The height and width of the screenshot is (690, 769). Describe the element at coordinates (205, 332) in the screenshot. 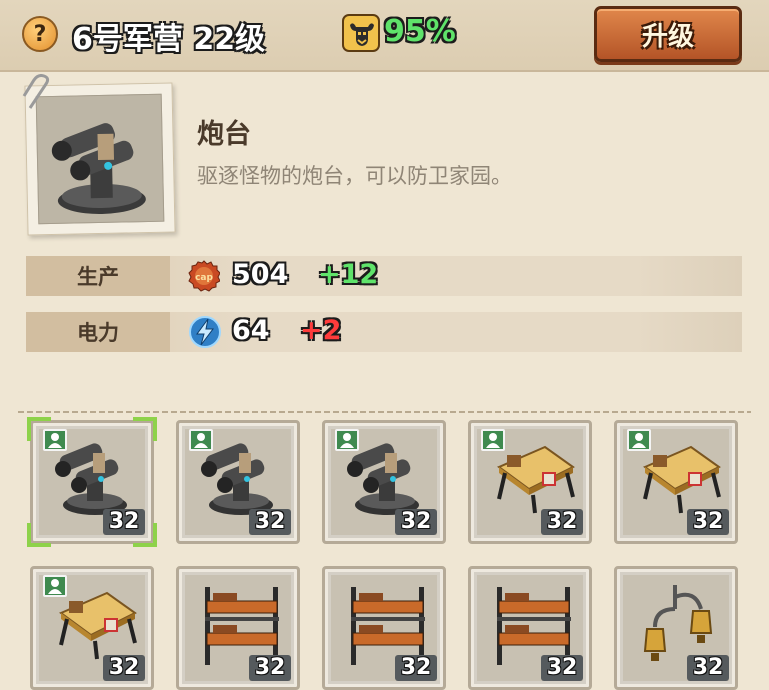

I see `lightning-icon` at that location.